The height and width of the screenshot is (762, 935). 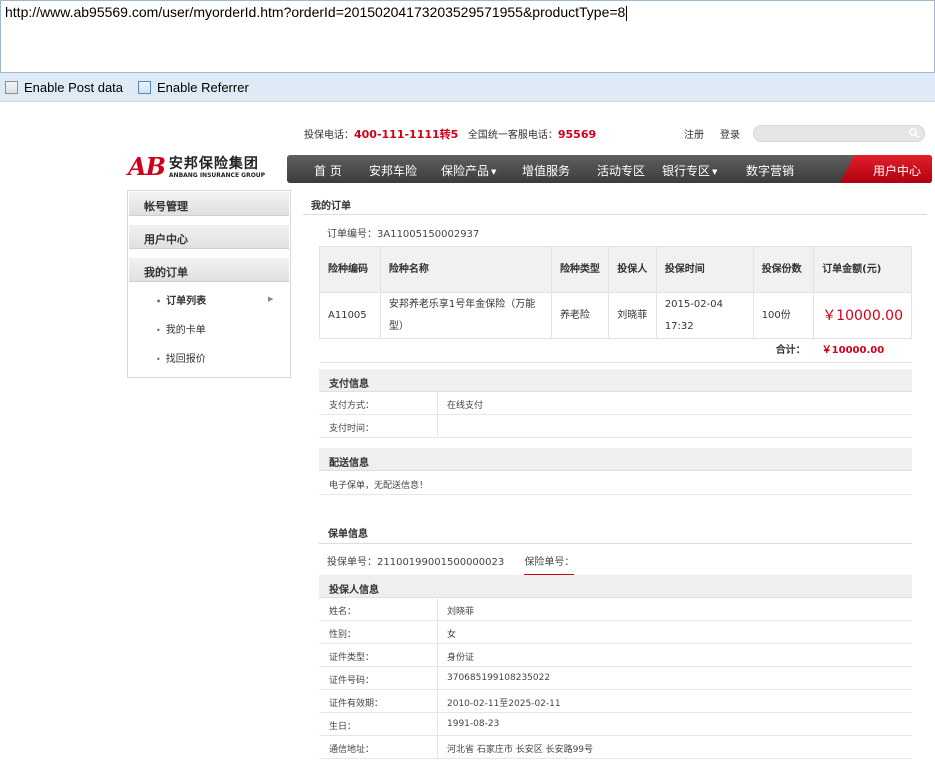 I want to click on total-value: ￥10000.00, so click(x=862, y=350).